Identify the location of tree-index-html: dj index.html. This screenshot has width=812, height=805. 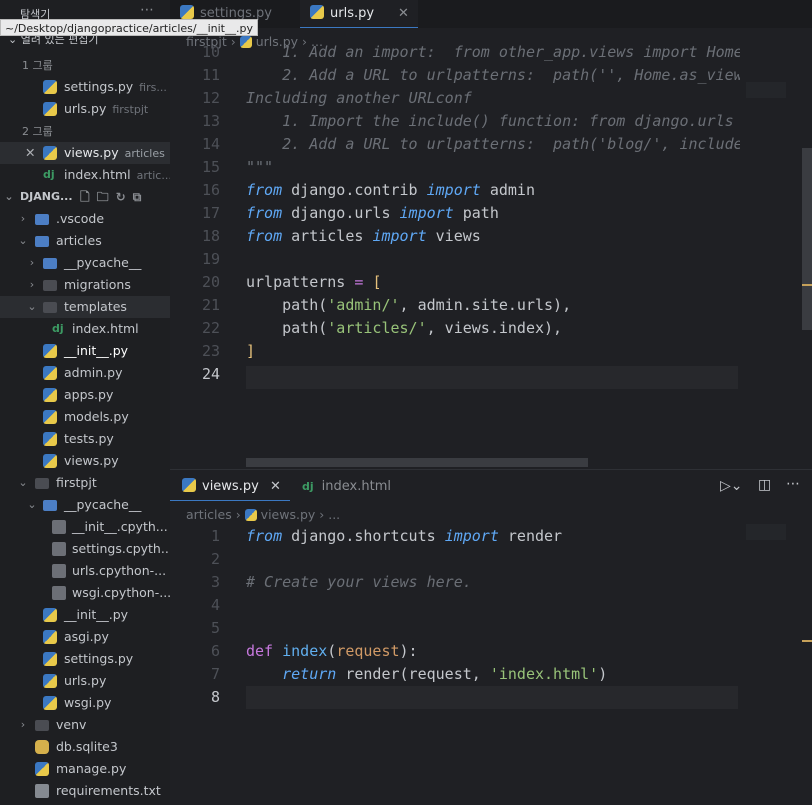
(85, 329).